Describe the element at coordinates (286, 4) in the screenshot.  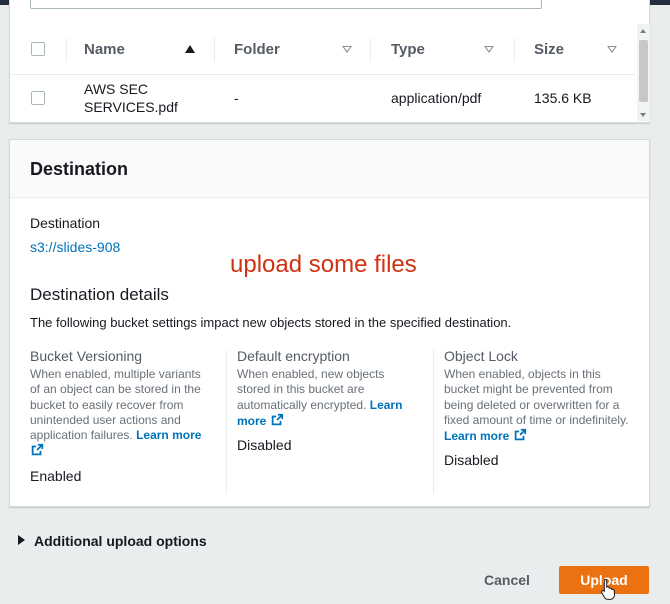
I see `find-files-input` at that location.